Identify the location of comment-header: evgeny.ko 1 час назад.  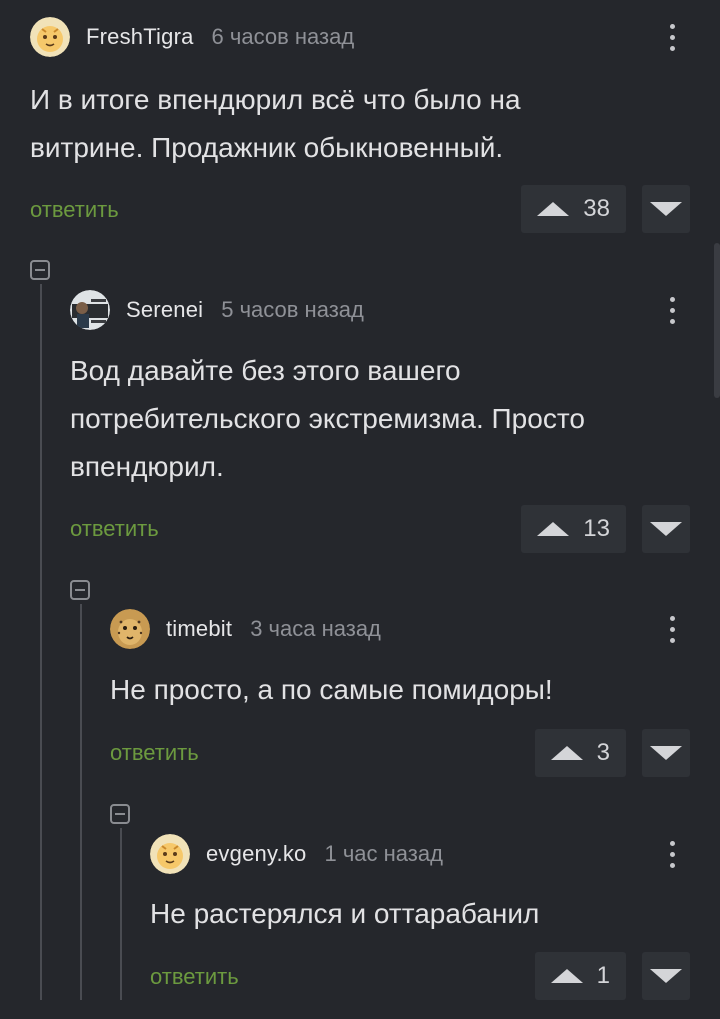
(296, 854).